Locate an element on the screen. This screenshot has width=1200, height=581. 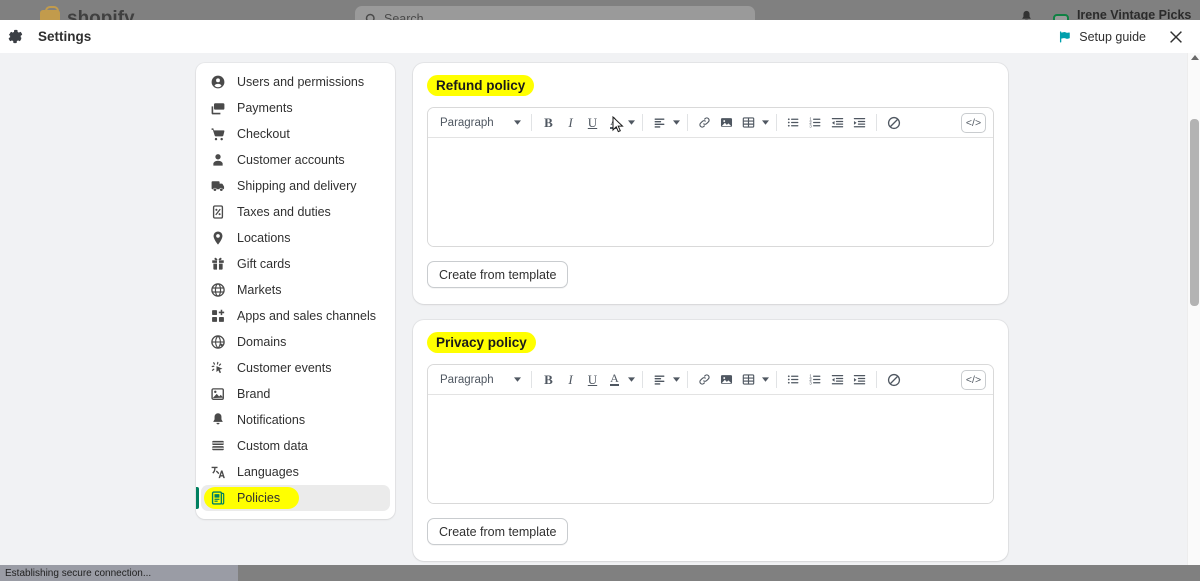
apps-plus-icon is located at coordinates (217, 316).